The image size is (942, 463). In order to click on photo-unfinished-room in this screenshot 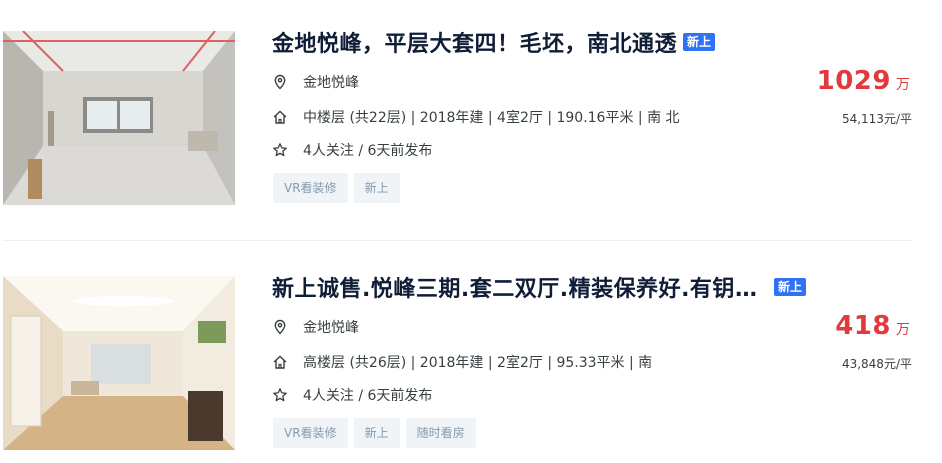, I will do `click(119, 118)`.